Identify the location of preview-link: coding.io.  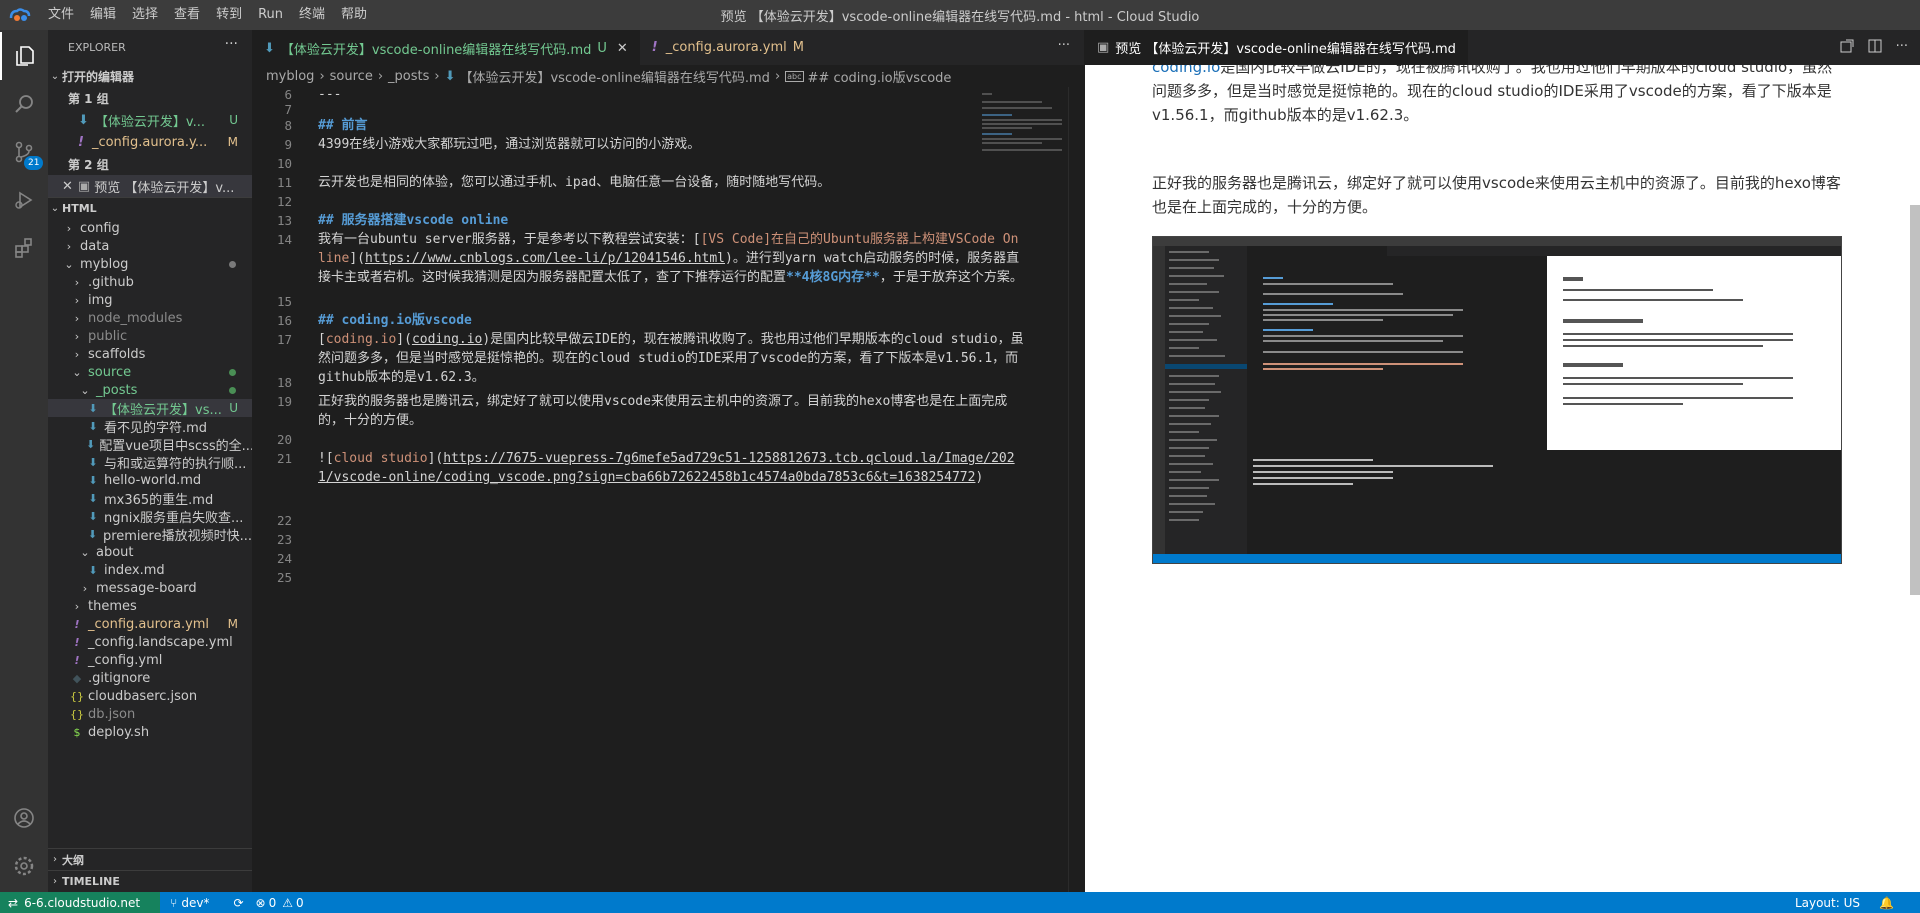
(1186, 70).